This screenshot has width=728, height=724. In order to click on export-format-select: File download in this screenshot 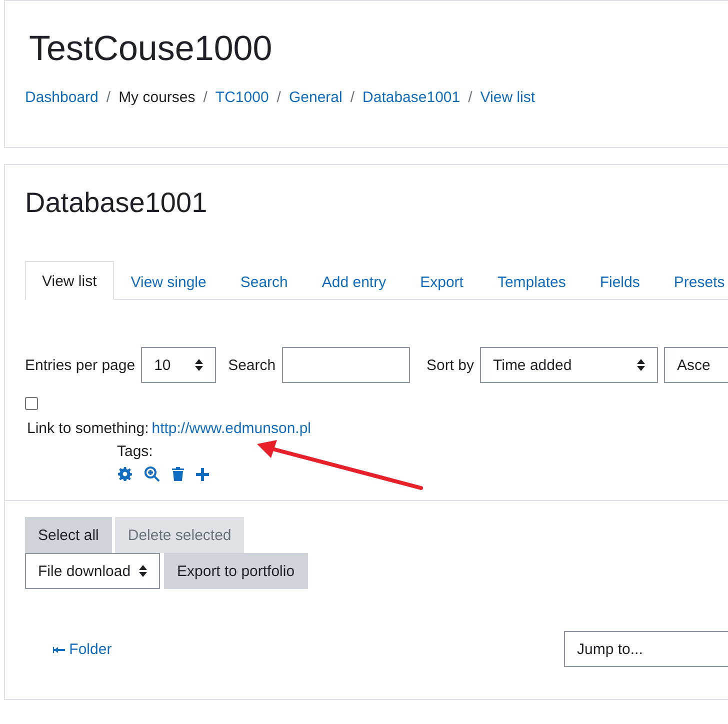, I will do `click(92, 571)`.